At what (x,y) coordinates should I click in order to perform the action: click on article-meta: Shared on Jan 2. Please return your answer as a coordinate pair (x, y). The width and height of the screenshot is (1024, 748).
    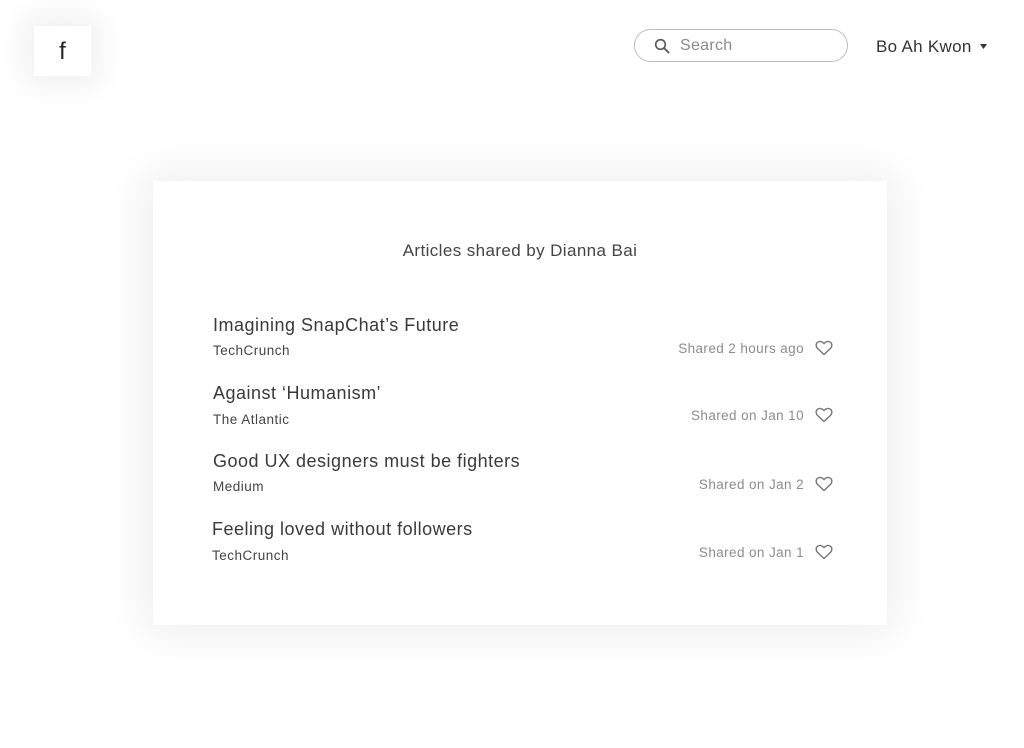
    Looking at the image, I should click on (766, 484).